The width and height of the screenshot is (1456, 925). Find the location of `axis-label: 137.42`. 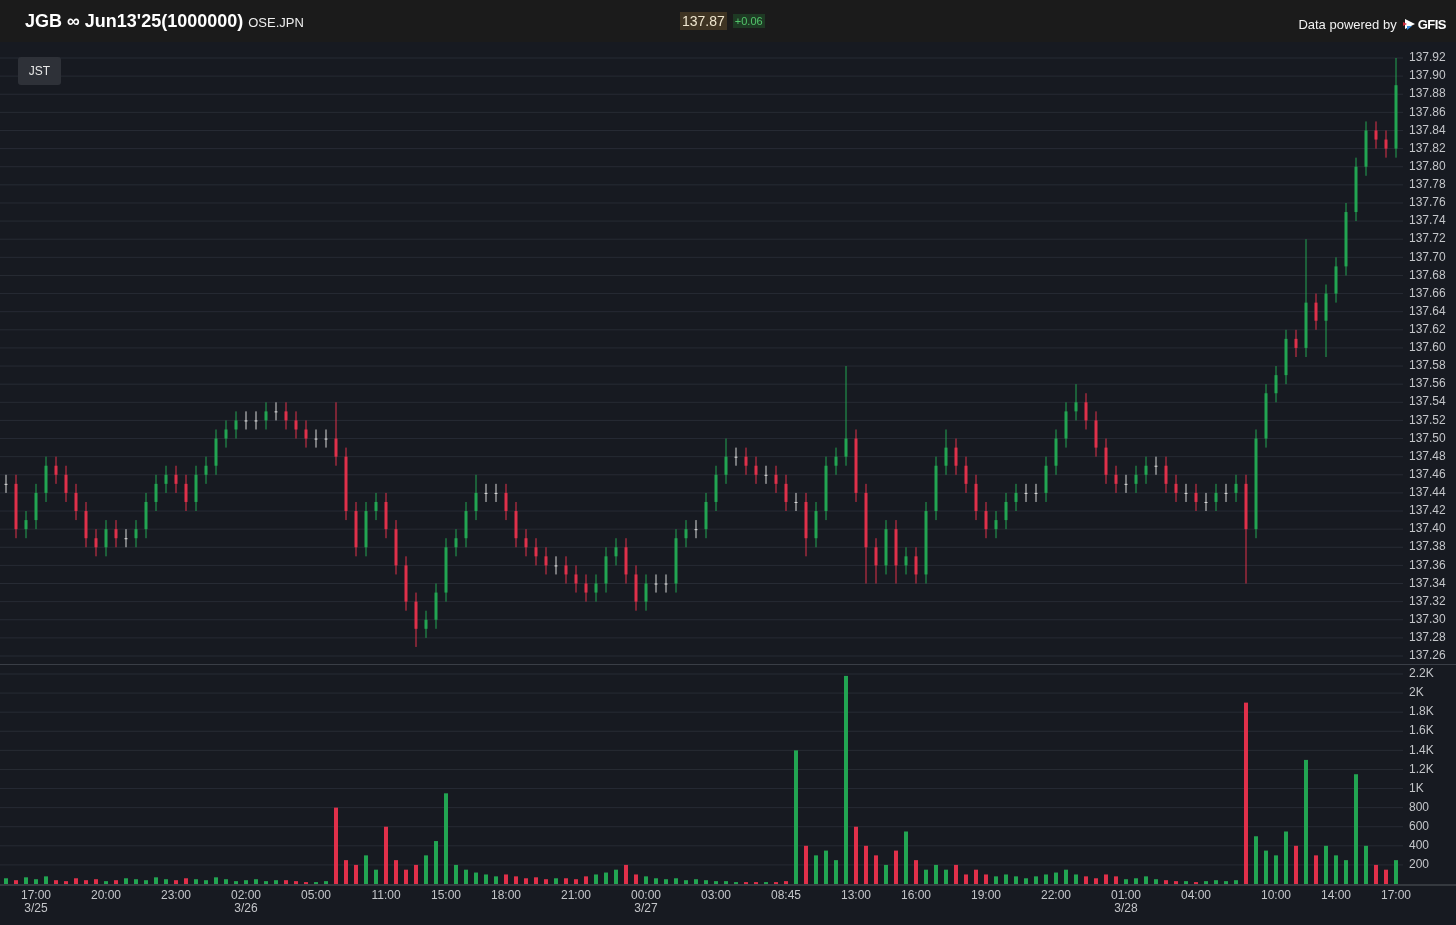

axis-label: 137.42 is located at coordinates (1427, 510).